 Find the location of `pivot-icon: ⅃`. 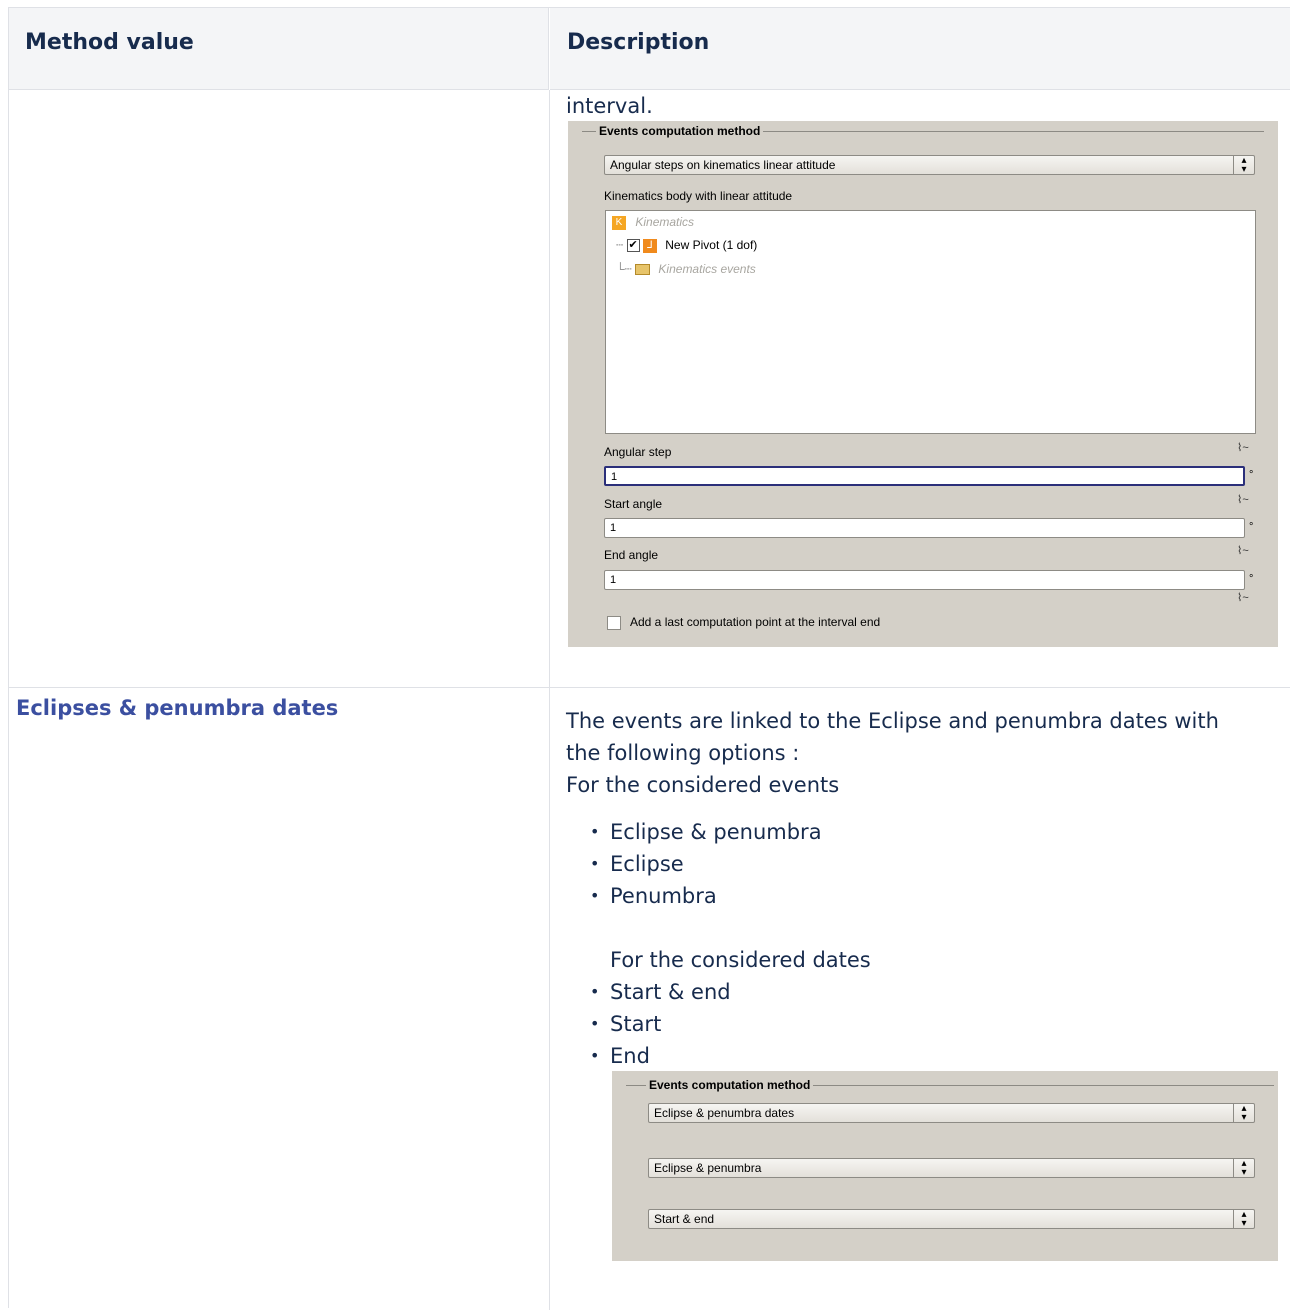

pivot-icon: ⅃ is located at coordinates (649, 245).